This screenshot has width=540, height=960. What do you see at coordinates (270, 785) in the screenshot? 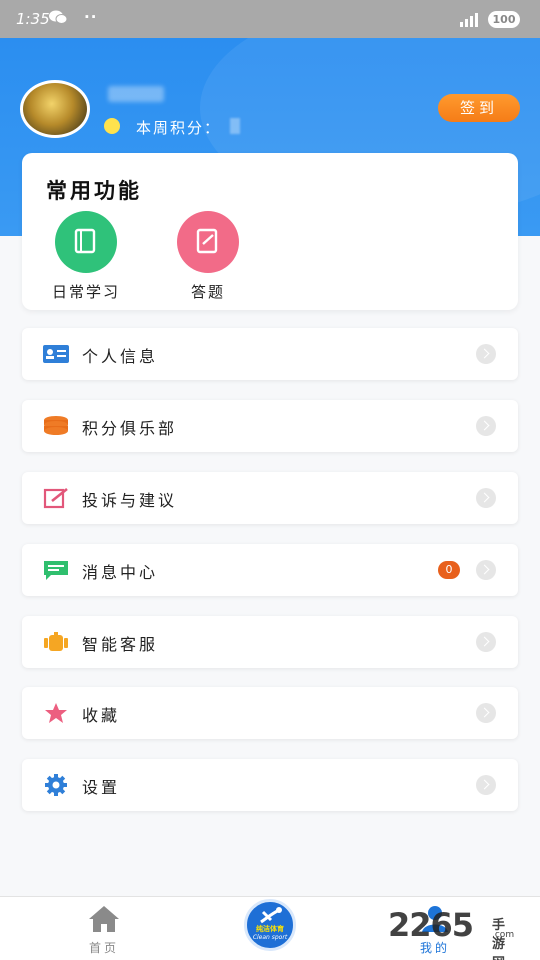
I see `menu-item-settings: 设置` at bounding box center [270, 785].